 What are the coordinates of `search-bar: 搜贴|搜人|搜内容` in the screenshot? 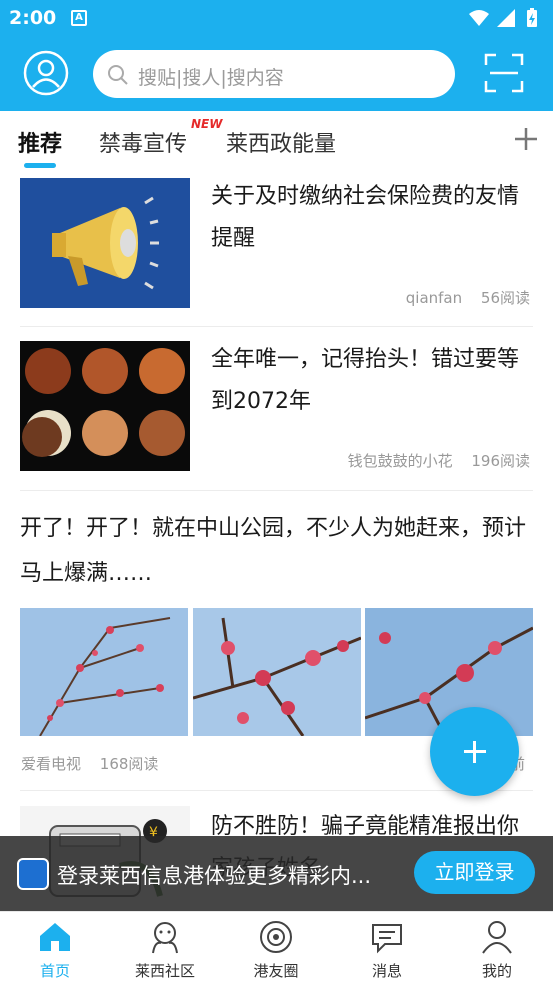 It's located at (274, 74).